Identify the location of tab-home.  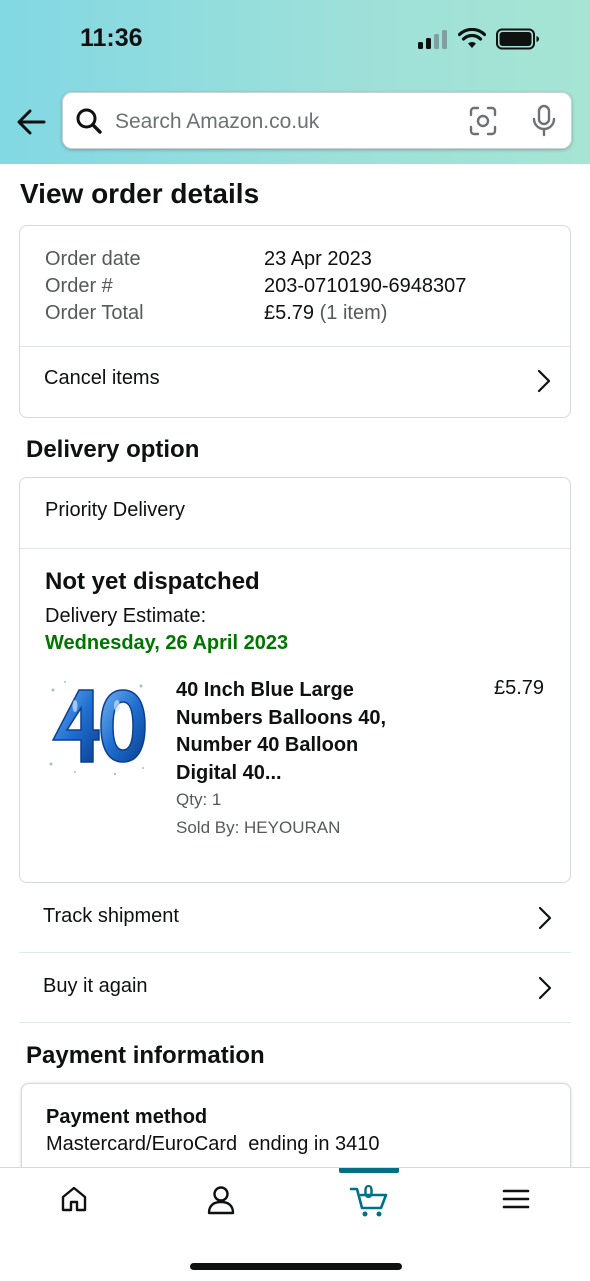
(73, 1203).